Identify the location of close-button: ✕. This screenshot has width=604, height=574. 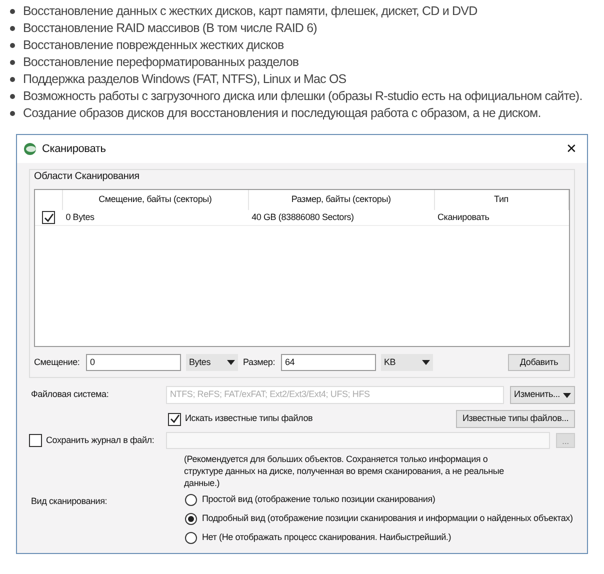
(571, 149).